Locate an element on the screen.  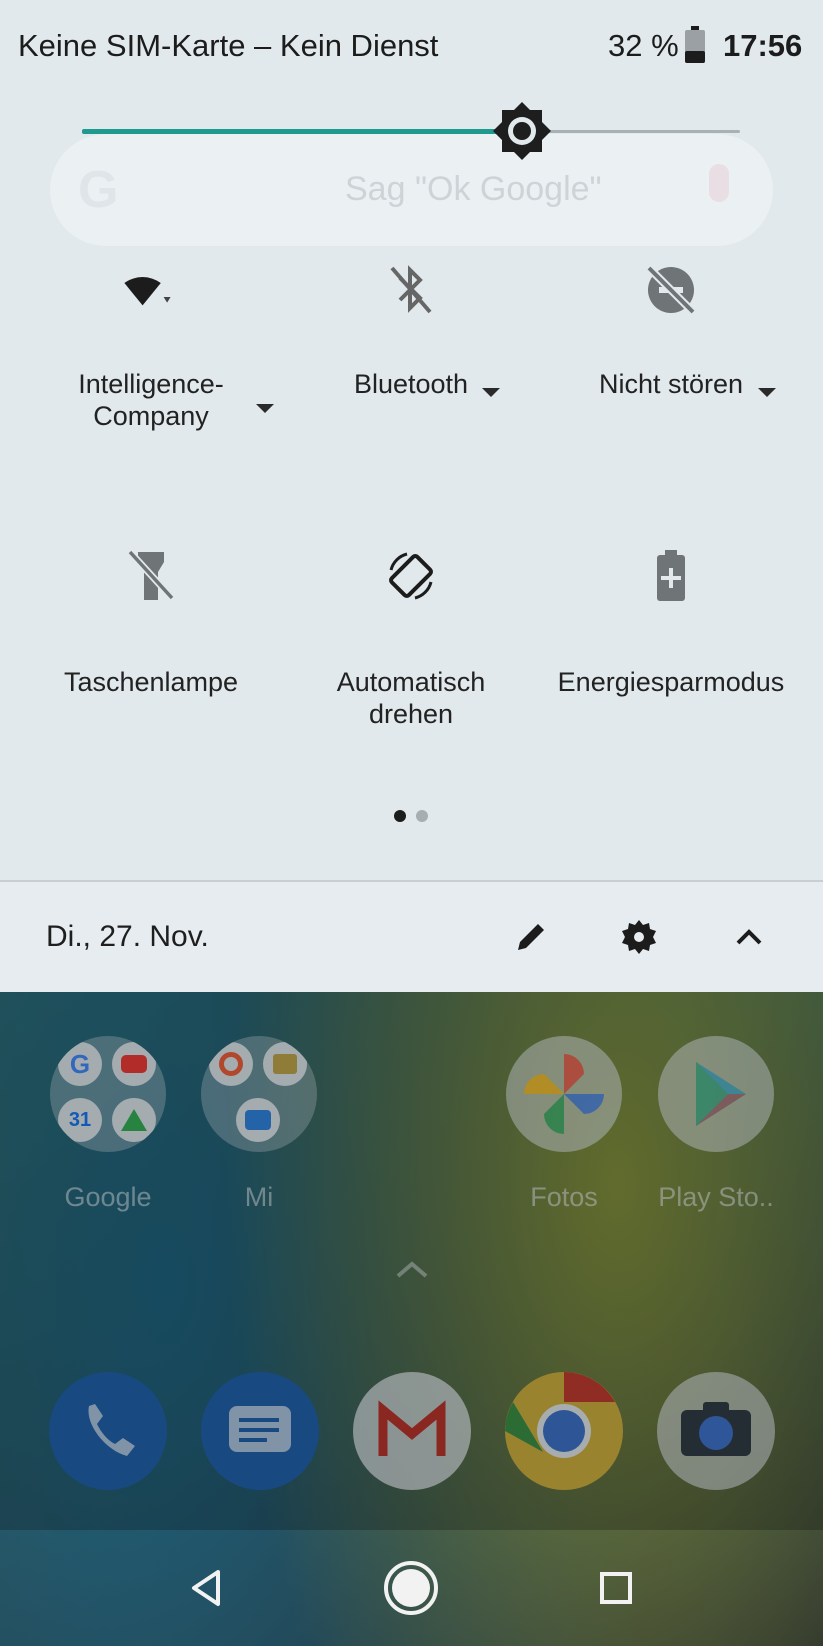
tile-label: Intelligence- Company is located at coordinates (151, 400).